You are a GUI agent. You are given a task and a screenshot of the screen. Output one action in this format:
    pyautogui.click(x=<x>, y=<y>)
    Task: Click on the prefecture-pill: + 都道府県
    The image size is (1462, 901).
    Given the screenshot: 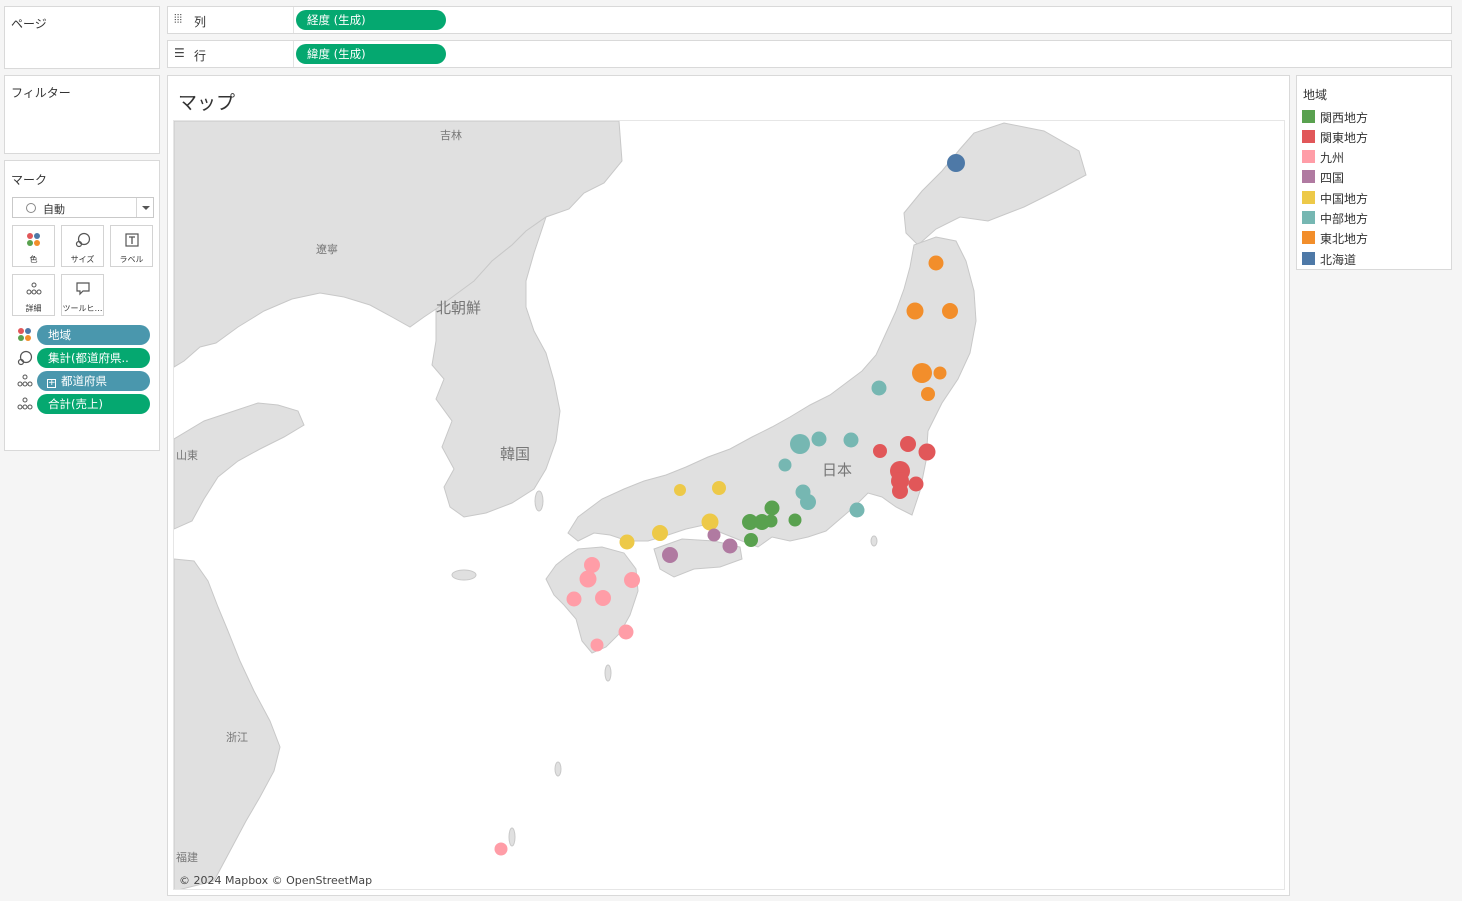 What is the action you would take?
    pyautogui.click(x=93, y=381)
    